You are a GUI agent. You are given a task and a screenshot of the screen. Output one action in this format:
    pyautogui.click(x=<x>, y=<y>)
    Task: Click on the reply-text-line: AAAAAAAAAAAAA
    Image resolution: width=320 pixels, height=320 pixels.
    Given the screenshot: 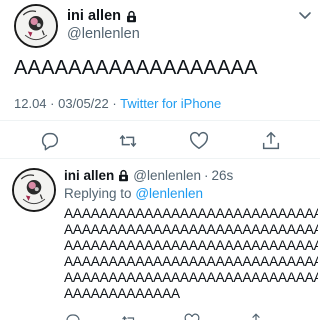 What is the action you would take?
    pyautogui.click(x=122, y=293)
    